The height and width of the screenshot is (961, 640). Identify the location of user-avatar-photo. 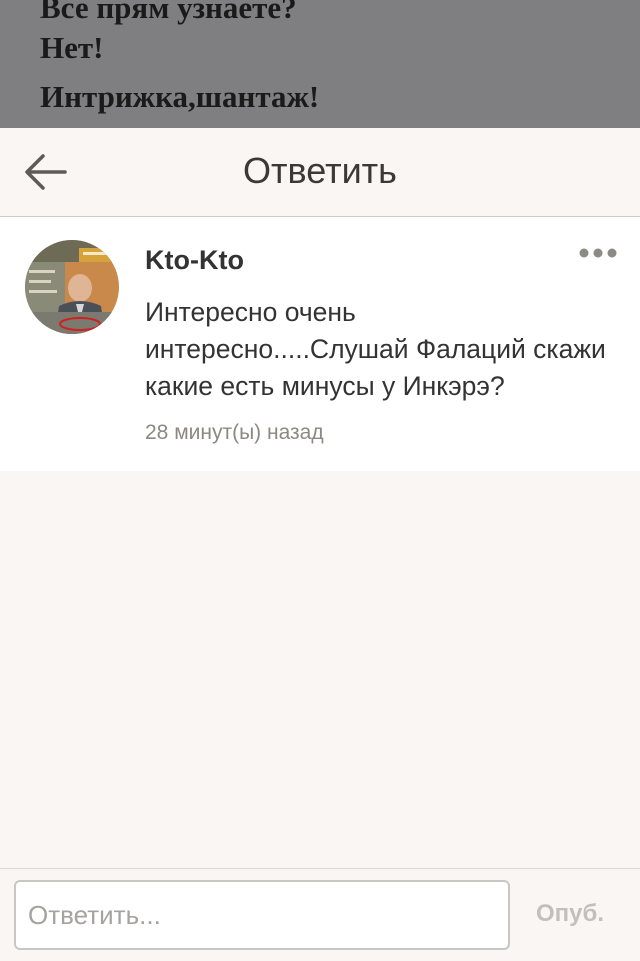
(72, 287).